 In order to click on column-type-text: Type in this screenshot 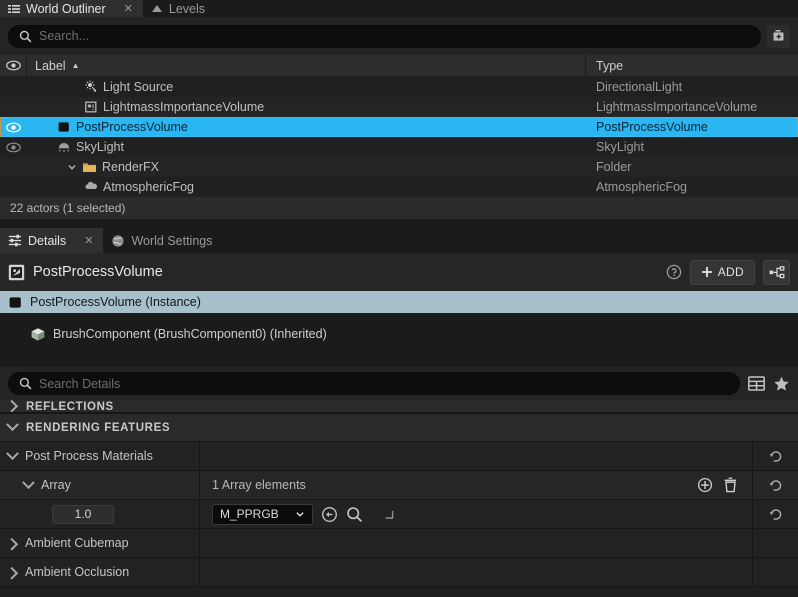, I will do `click(610, 65)`.